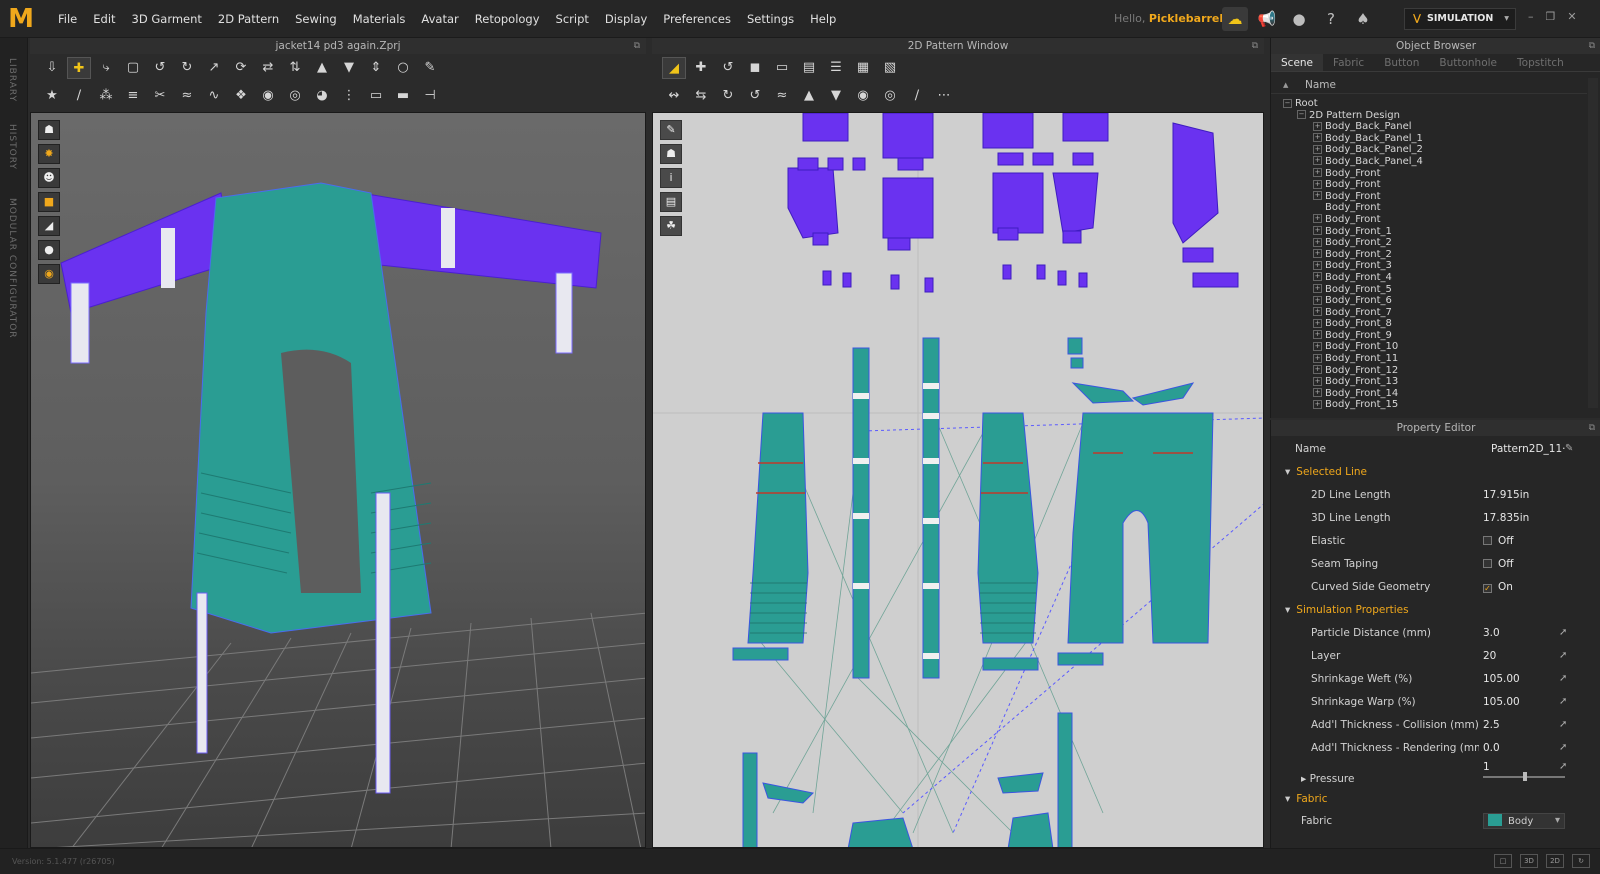  Describe the element at coordinates (1487, 588) in the screenshot. I see `curved-side-geometry-checkbox: ✓` at that location.